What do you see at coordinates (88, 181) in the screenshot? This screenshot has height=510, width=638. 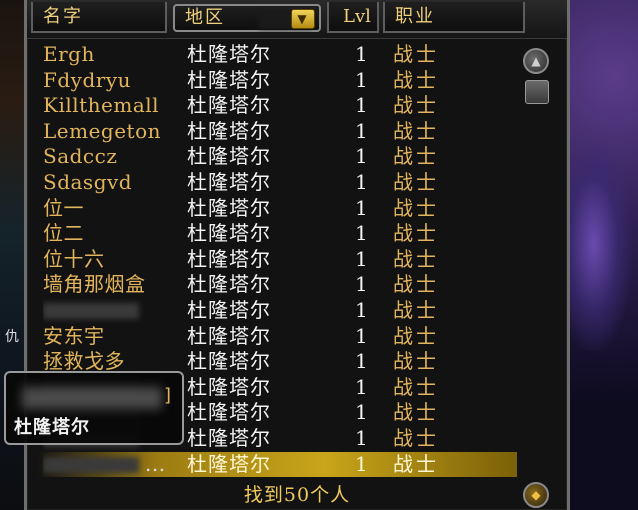 I see `player-name: Sdasgvd` at bounding box center [88, 181].